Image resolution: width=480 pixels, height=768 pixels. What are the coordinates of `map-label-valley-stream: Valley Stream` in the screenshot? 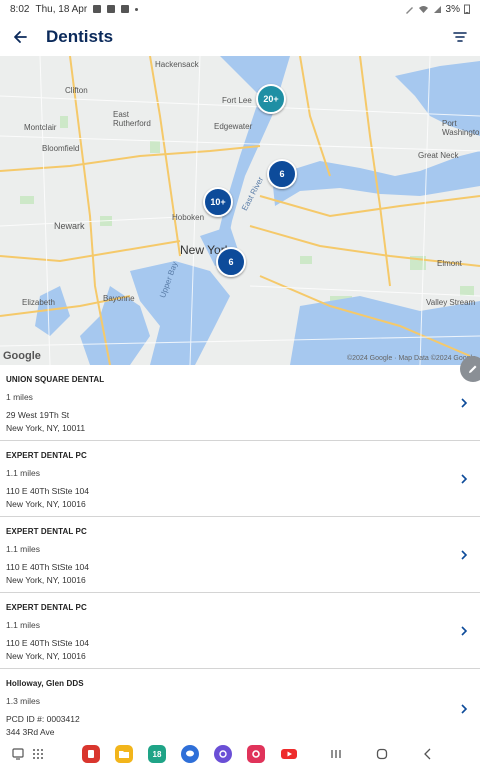 It's located at (451, 302).